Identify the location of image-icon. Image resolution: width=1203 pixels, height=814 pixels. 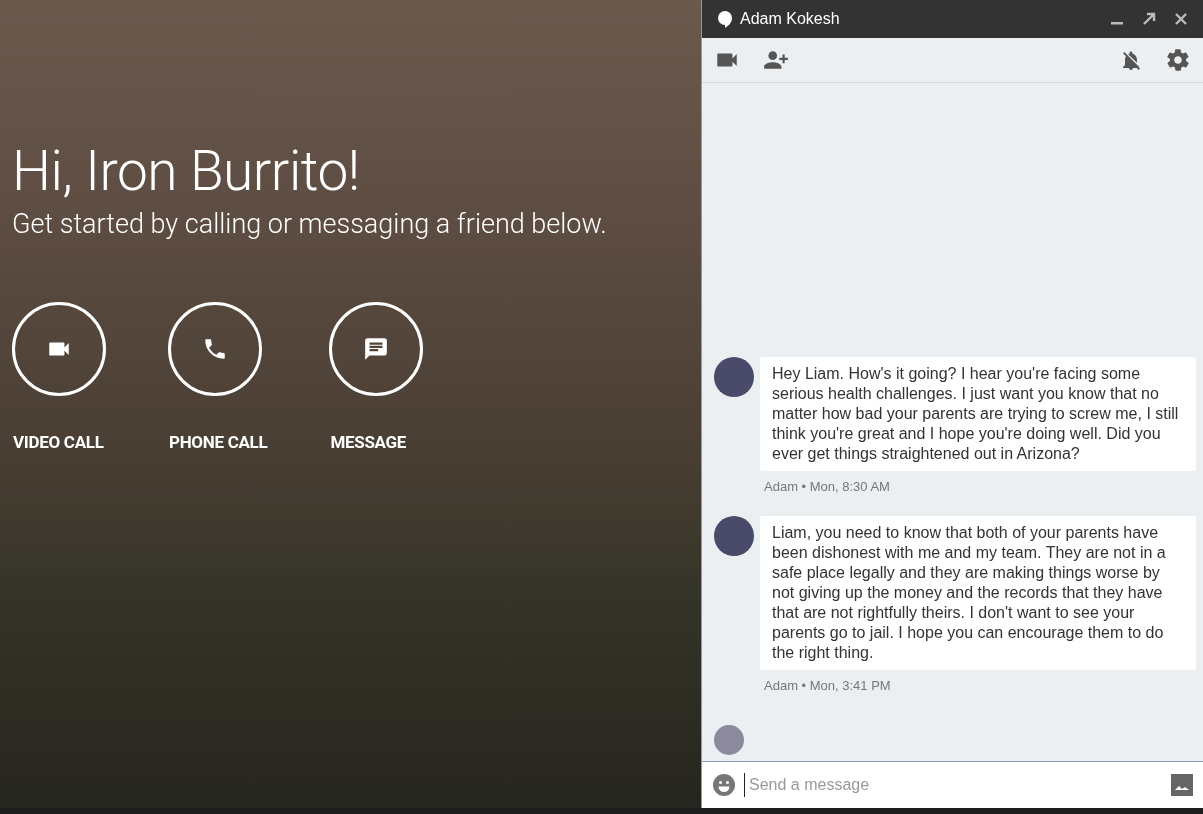
(1182, 785).